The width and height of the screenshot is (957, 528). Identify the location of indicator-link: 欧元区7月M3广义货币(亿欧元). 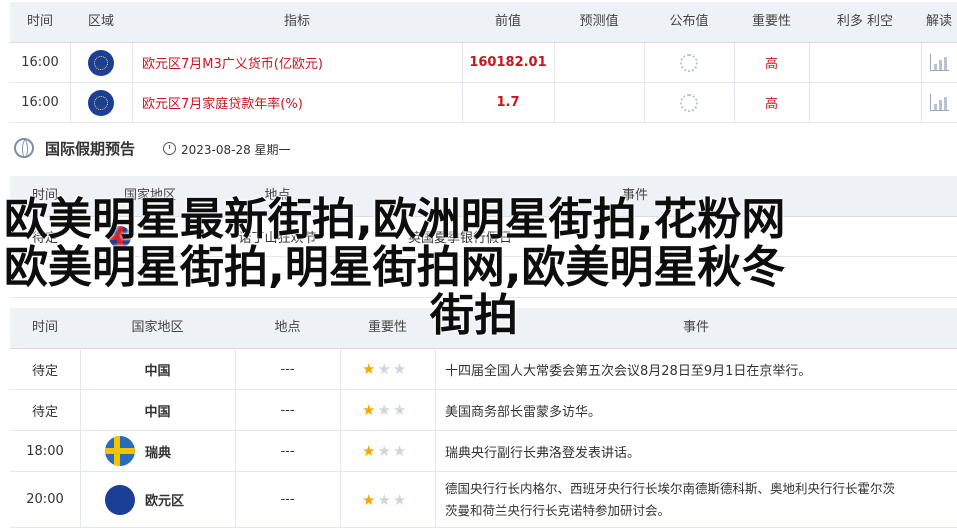
(297, 62).